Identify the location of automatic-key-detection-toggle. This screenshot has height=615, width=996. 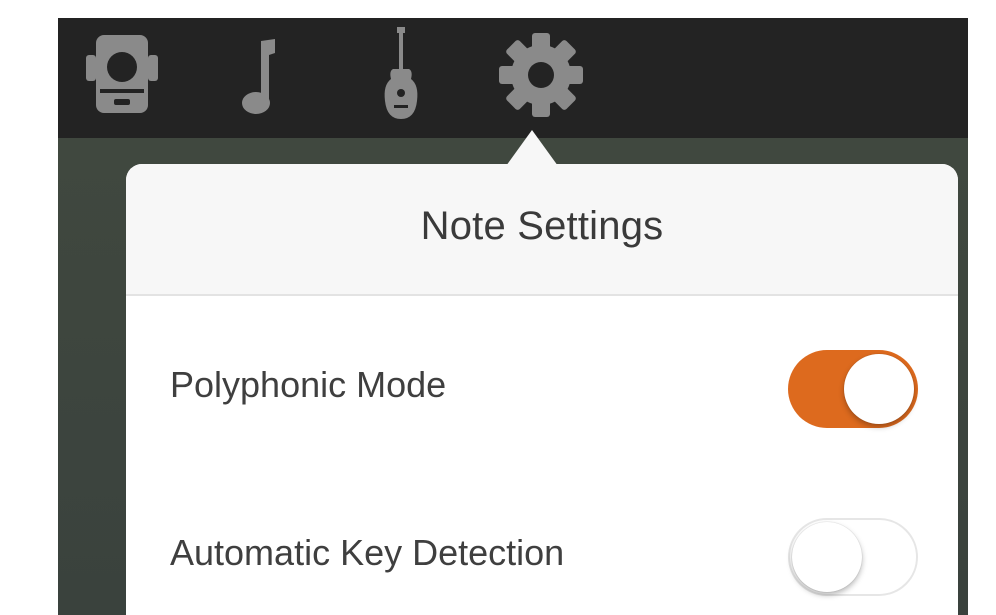
(853, 557).